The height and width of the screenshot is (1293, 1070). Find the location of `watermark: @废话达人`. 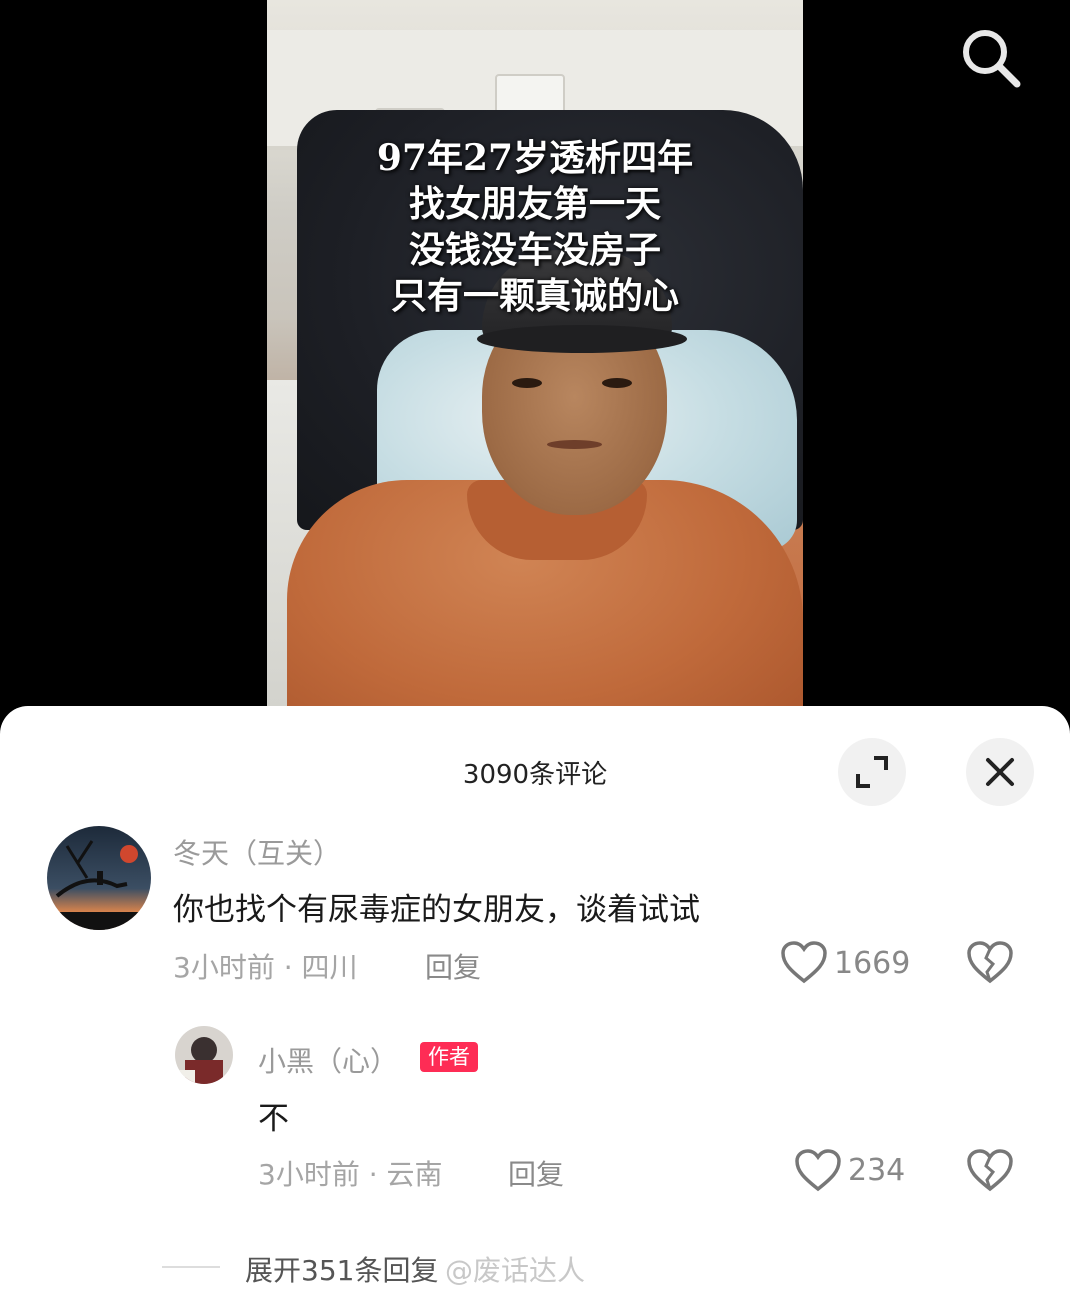

watermark: @废话达人 is located at coordinates (515, 1270).